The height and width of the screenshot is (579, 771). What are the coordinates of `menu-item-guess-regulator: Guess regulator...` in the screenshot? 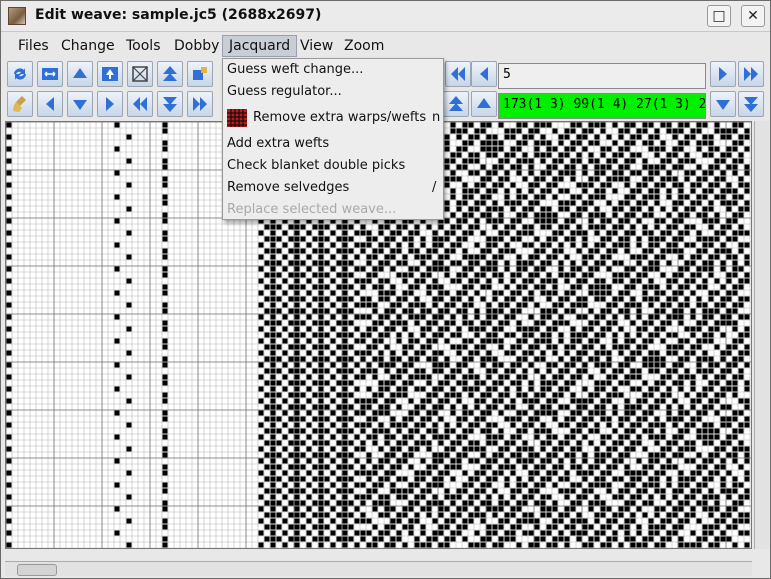 It's located at (284, 92).